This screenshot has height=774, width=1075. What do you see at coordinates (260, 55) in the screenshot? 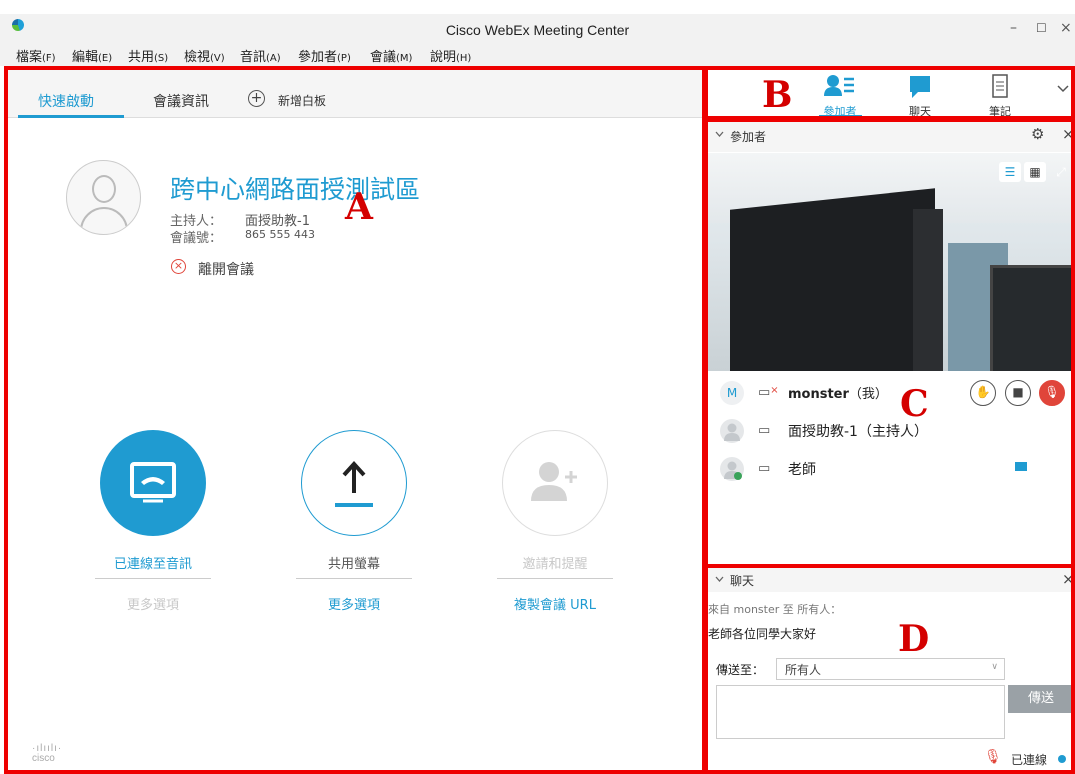
I see `menu-audio: 音訊(A)` at bounding box center [260, 55].